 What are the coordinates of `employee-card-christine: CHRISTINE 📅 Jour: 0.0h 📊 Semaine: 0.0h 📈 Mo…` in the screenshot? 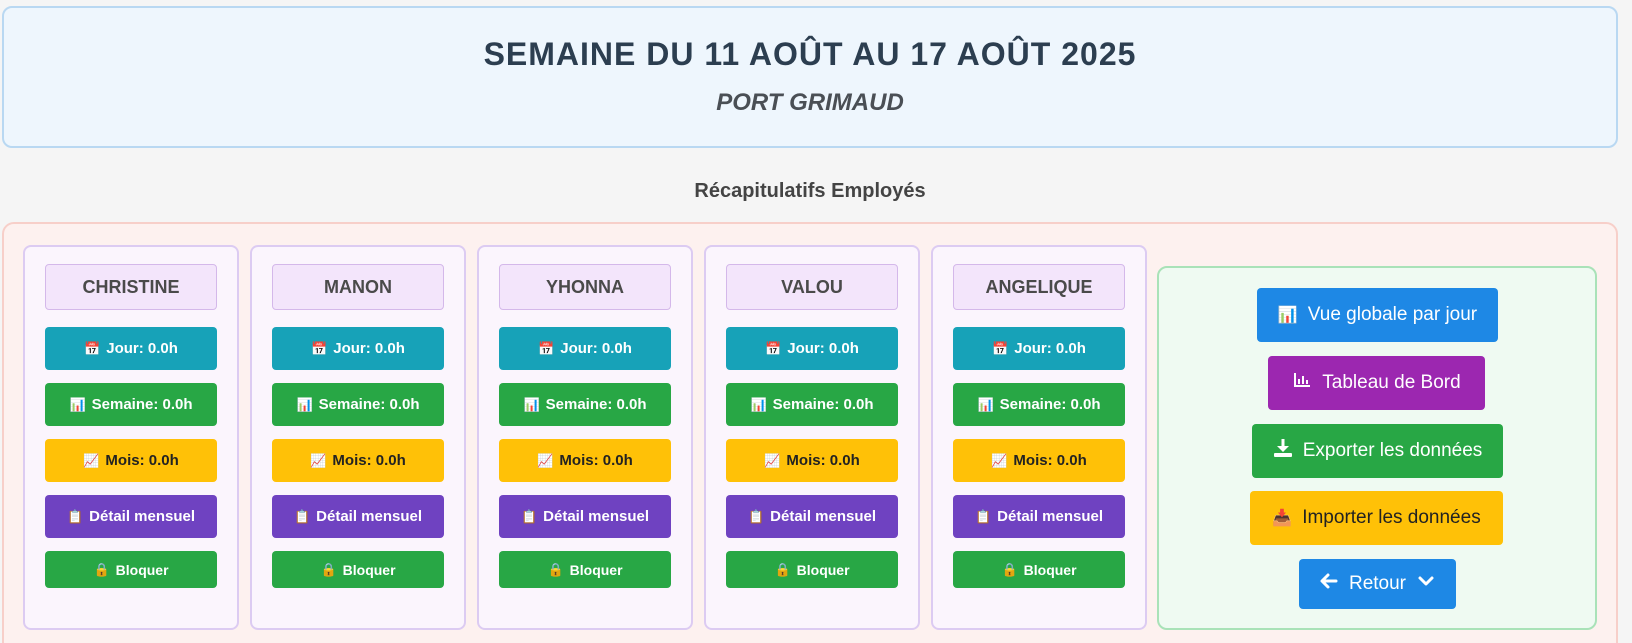 It's located at (131, 437).